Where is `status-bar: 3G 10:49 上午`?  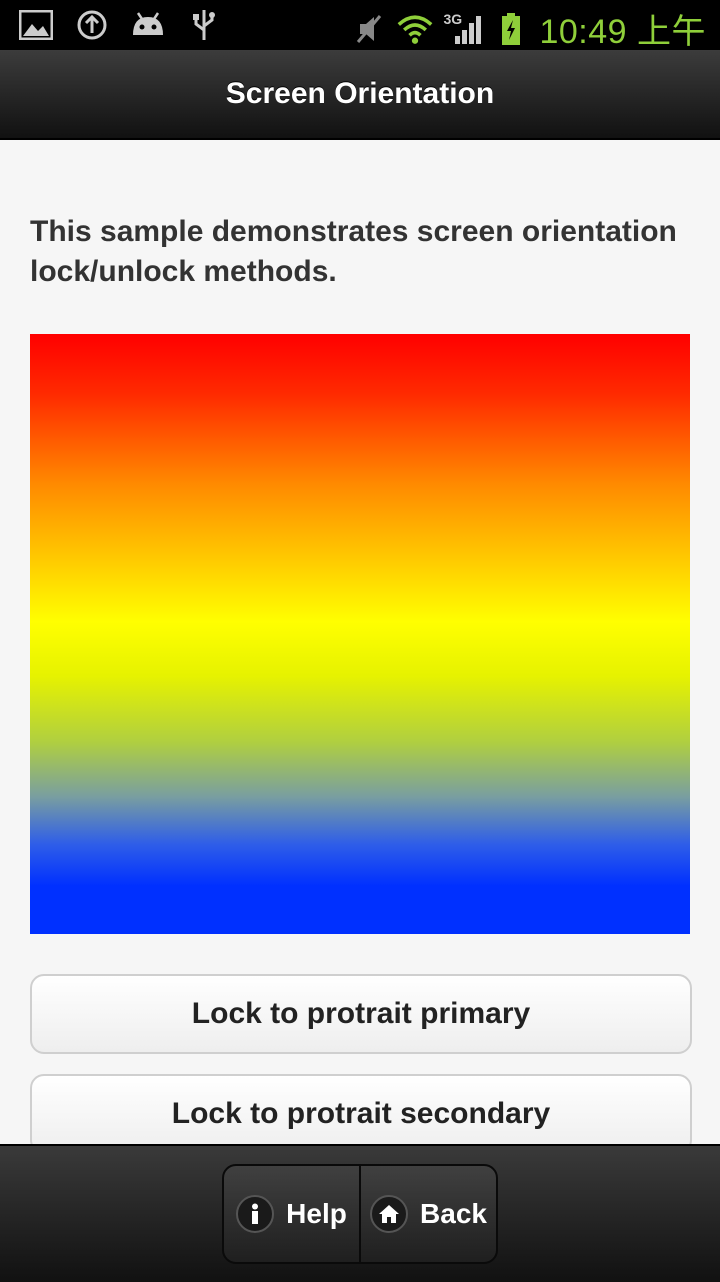
status-bar: 3G 10:49 上午 is located at coordinates (360, 26).